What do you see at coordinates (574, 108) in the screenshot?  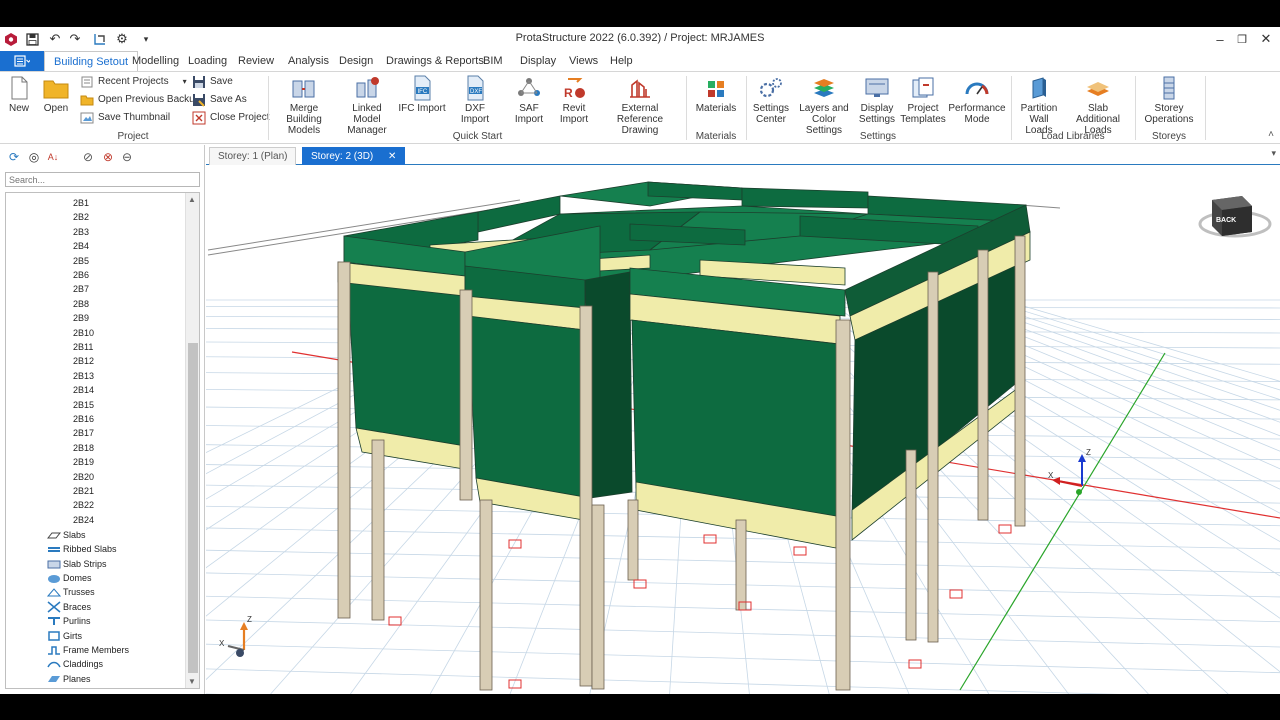 I see `revit-line1: Revit` at bounding box center [574, 108].